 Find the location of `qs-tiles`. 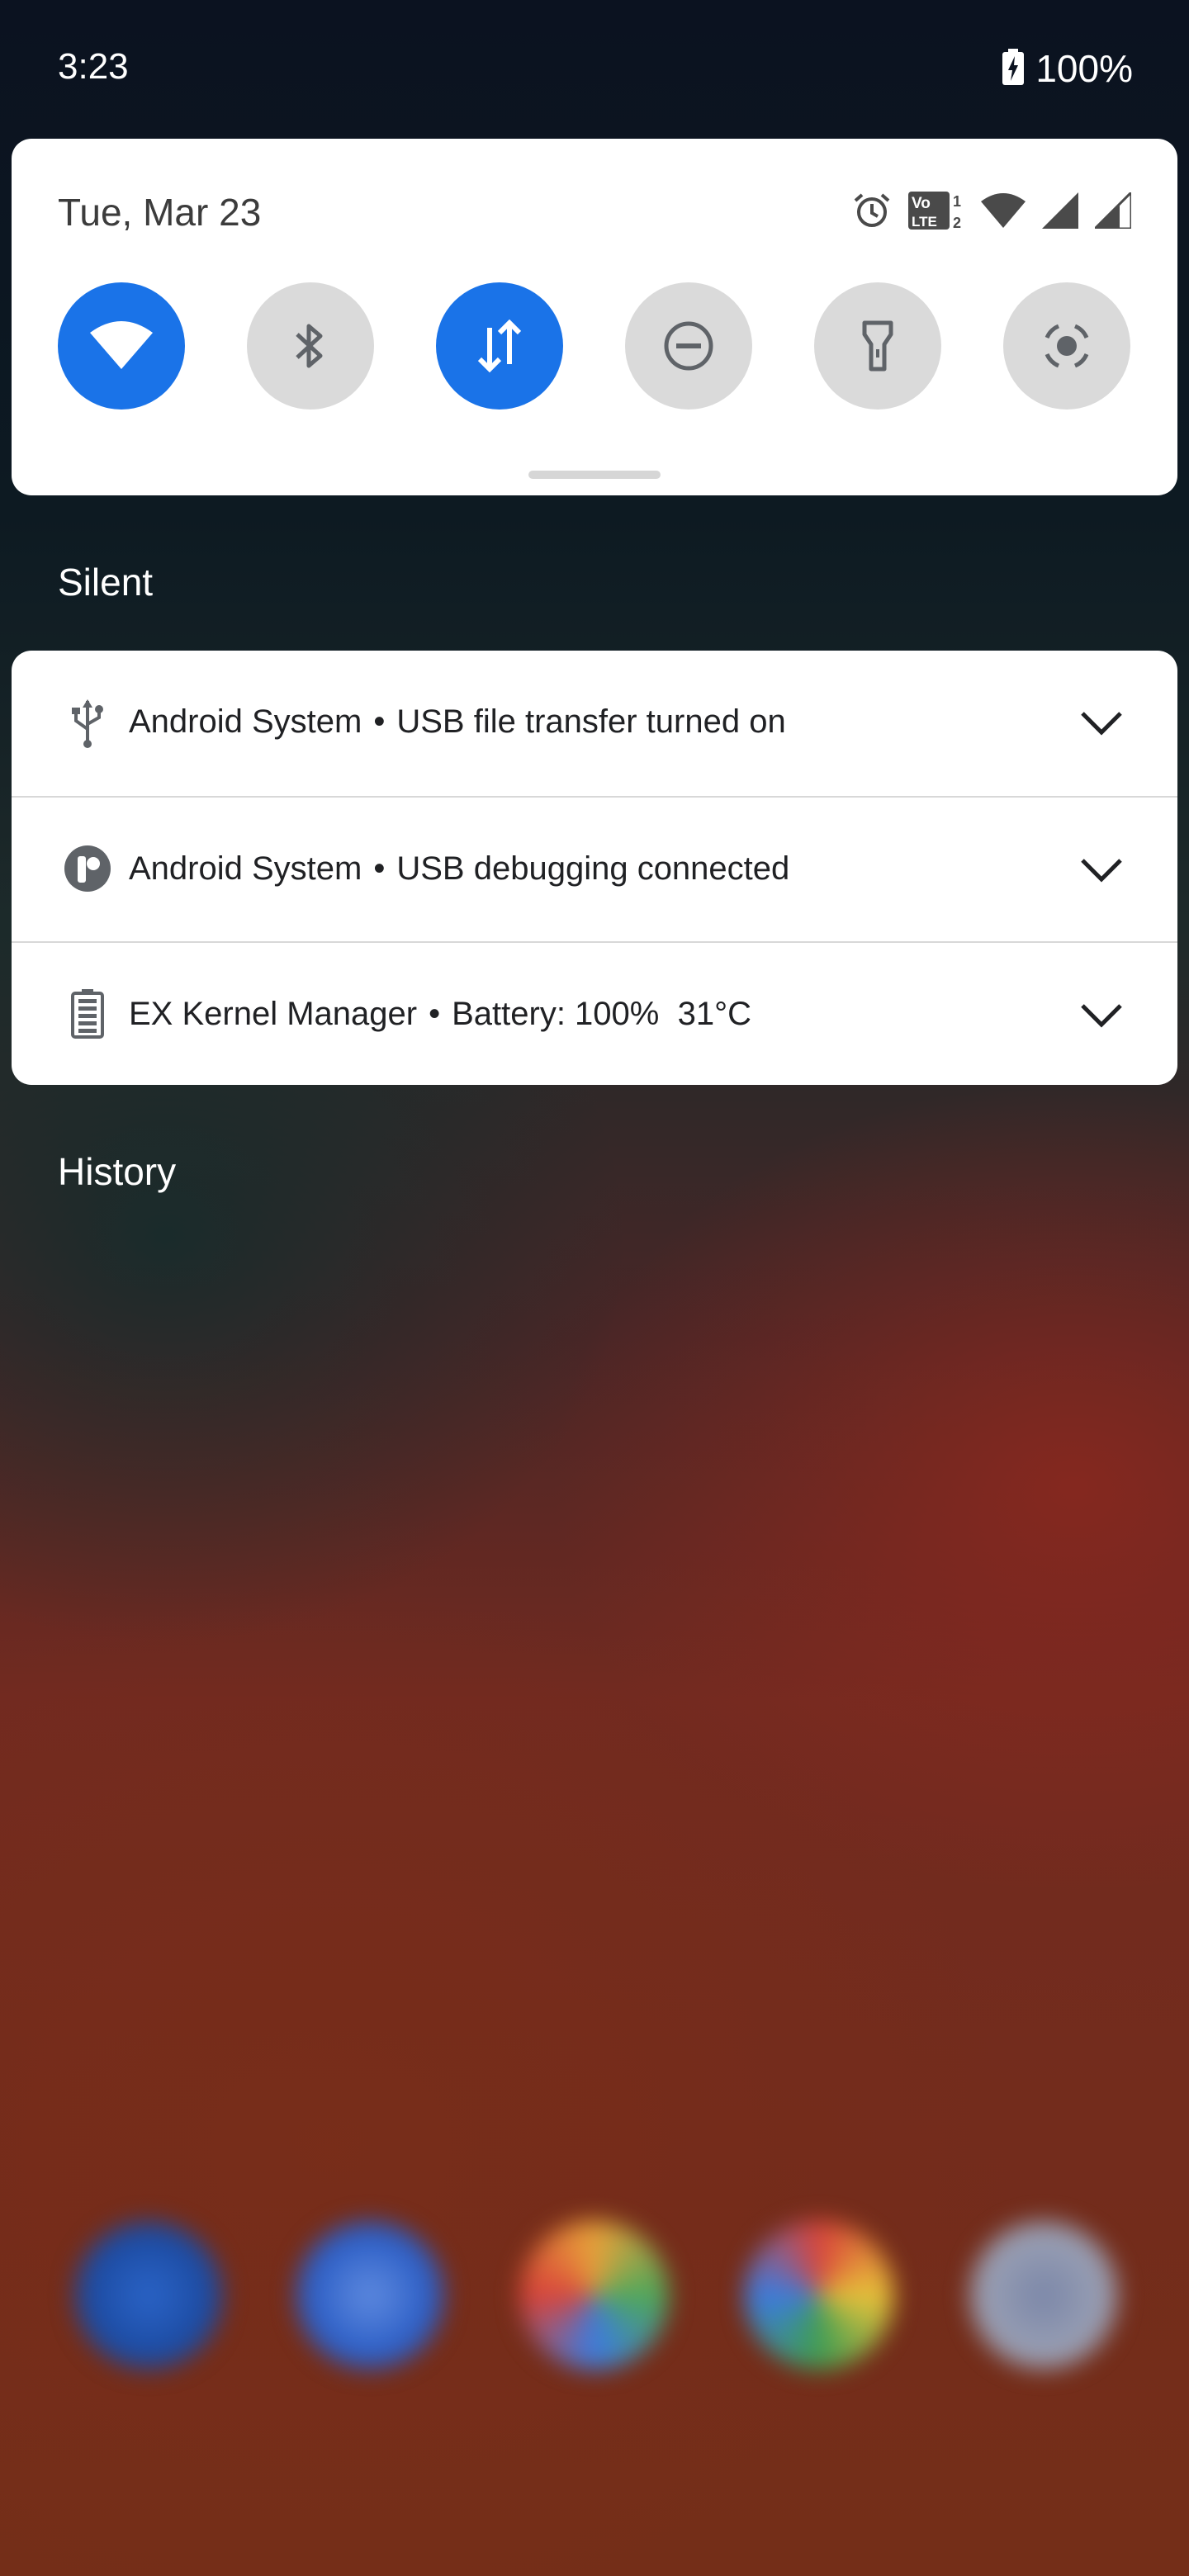

qs-tiles is located at coordinates (594, 346).